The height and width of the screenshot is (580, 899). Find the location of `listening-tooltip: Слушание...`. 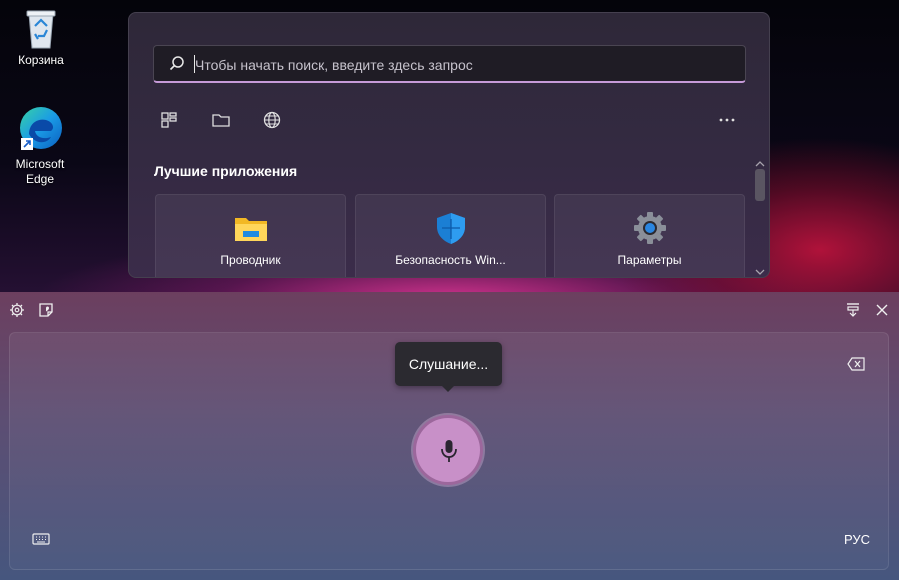

listening-tooltip: Слушание... is located at coordinates (448, 364).